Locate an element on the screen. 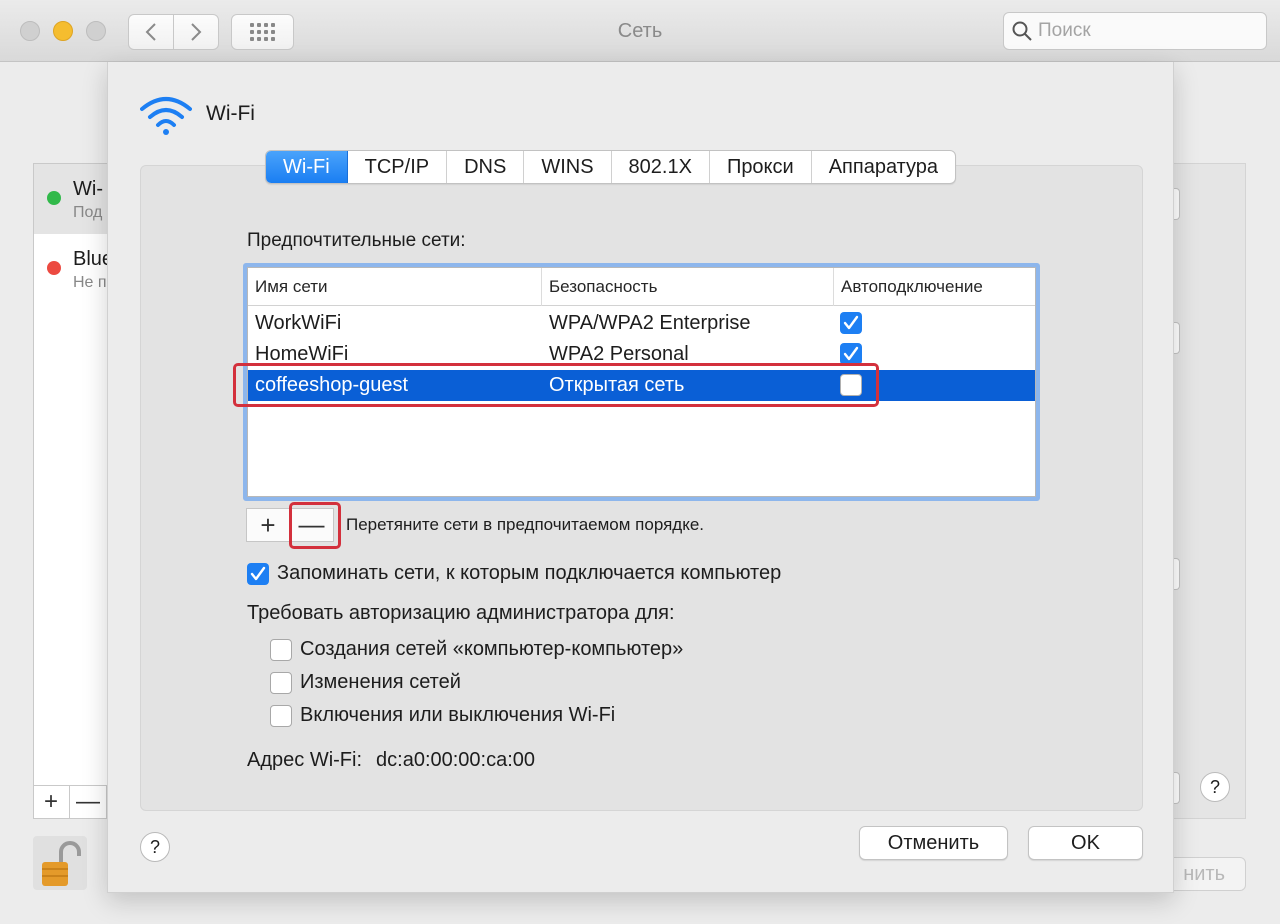 This screenshot has width=1280, height=924. details-pane is located at coordinates (1208, 491).